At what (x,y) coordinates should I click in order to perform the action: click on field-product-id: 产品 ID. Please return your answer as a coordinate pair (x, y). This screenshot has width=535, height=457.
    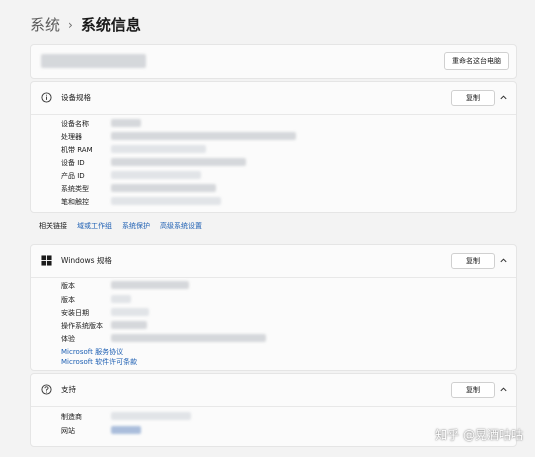
    Looking at the image, I should click on (73, 176).